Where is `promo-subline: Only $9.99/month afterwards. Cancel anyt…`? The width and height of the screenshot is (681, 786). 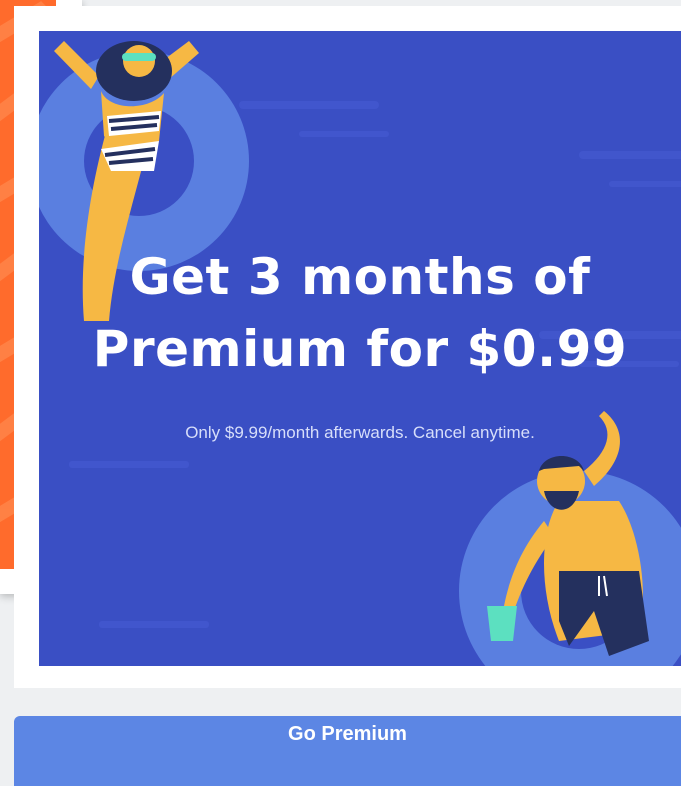
promo-subline: Only $9.99/month afterwards. Cancel anyt… is located at coordinates (360, 432).